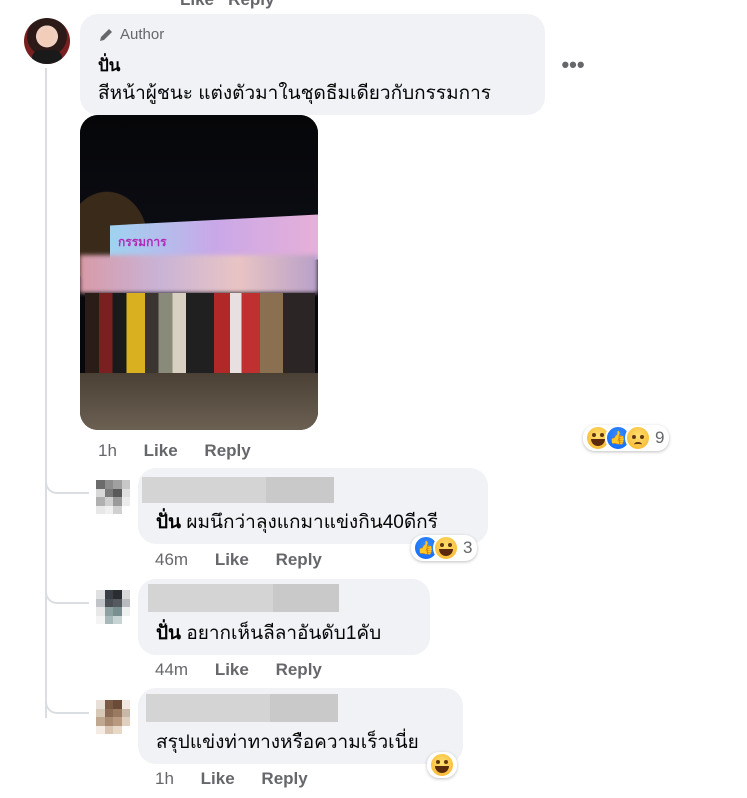  I want to click on reply-3-avatar, so click(113, 717).